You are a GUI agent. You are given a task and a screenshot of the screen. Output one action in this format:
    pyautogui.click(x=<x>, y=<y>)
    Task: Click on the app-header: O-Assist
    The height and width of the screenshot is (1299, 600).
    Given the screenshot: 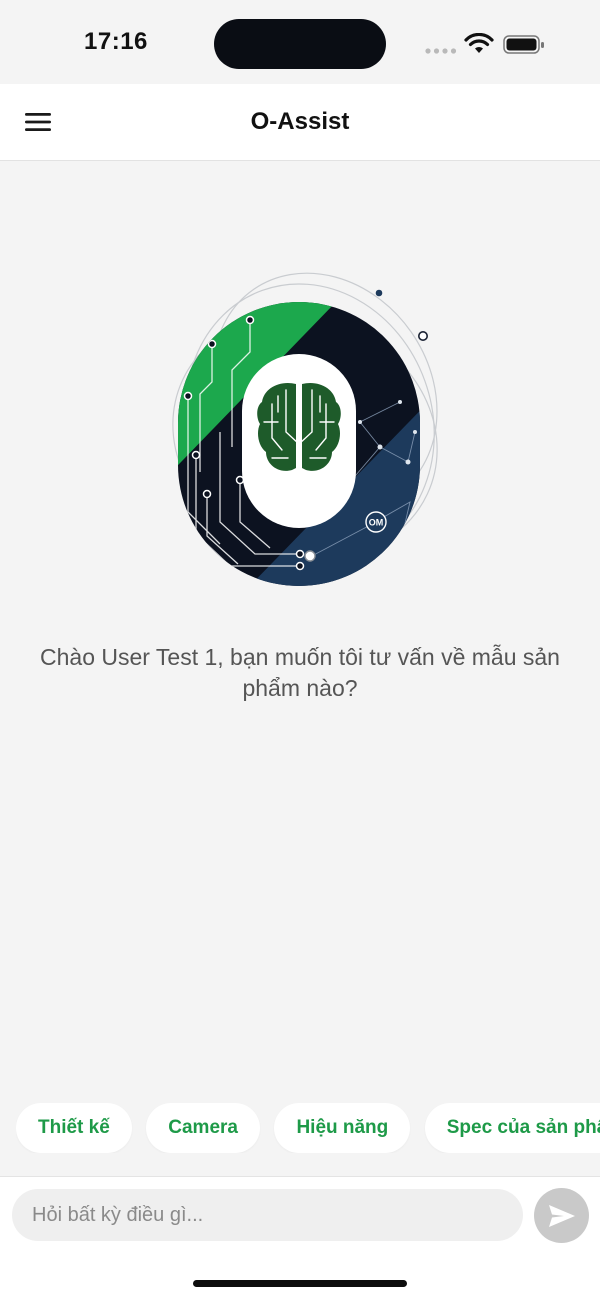 What is the action you would take?
    pyautogui.click(x=300, y=122)
    